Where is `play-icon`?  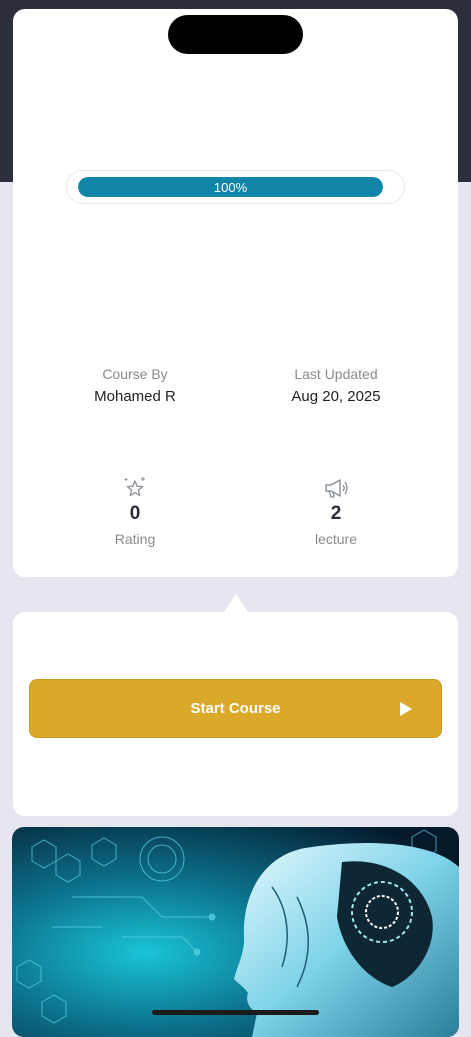 play-icon is located at coordinates (406, 709).